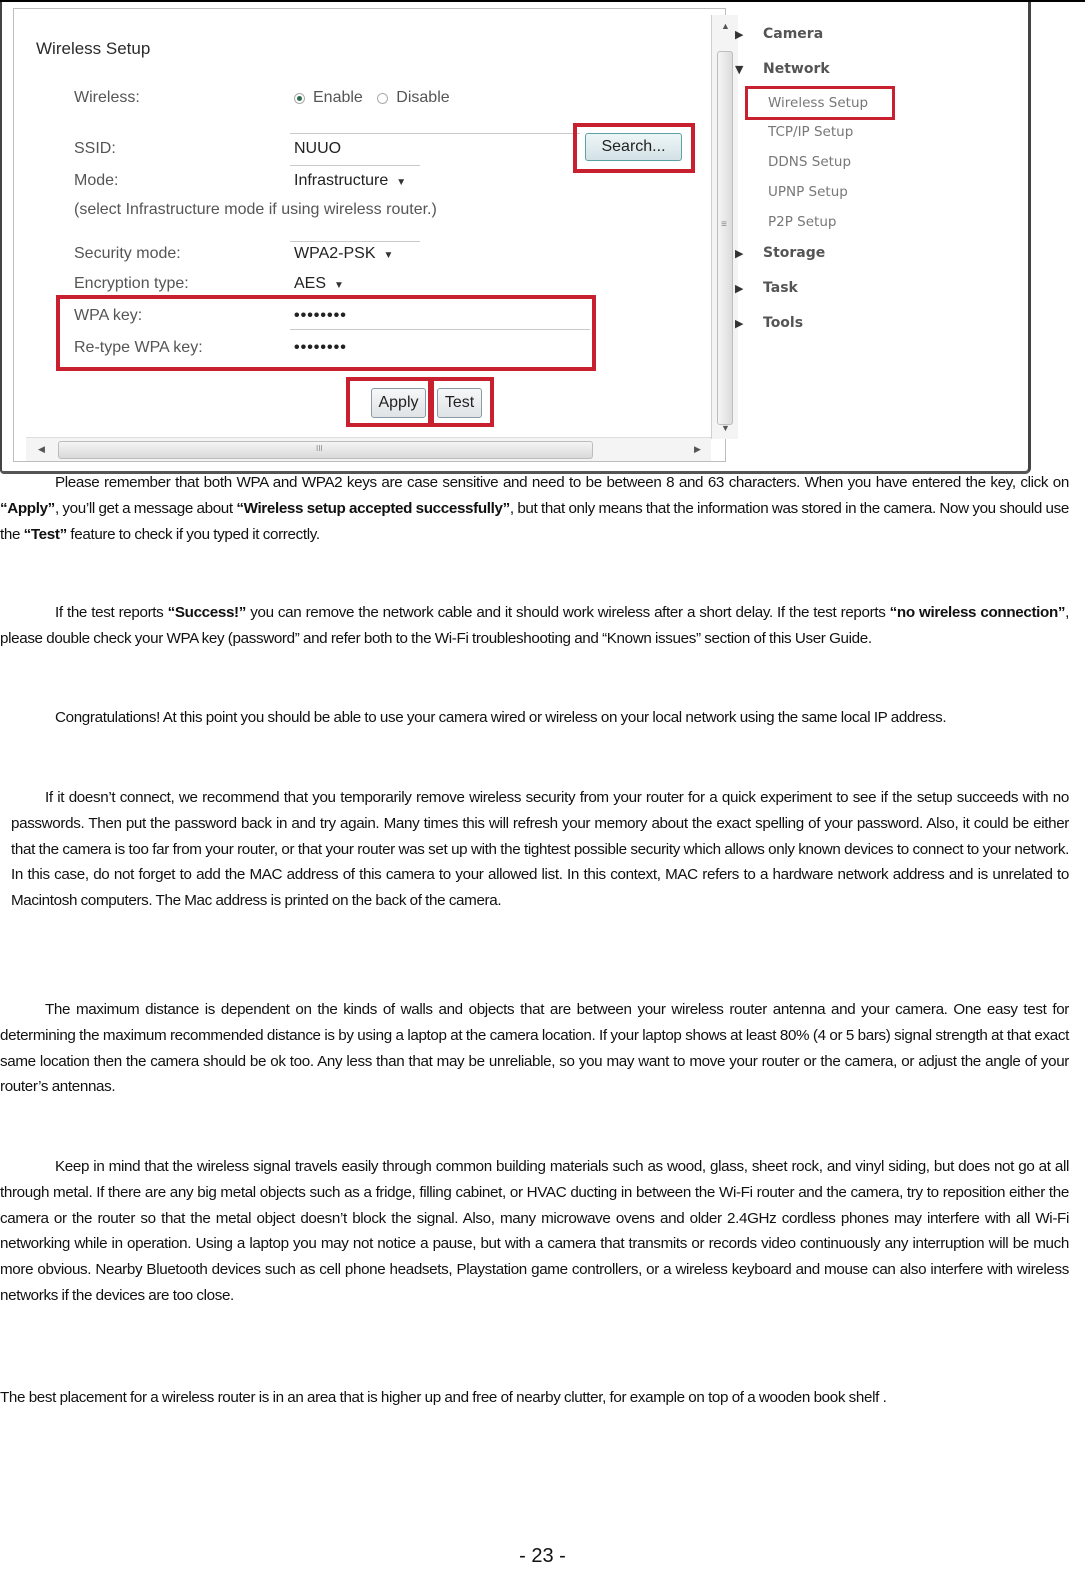 The image size is (1085, 1591). I want to click on menu-item-label: Storage, so click(794, 253).